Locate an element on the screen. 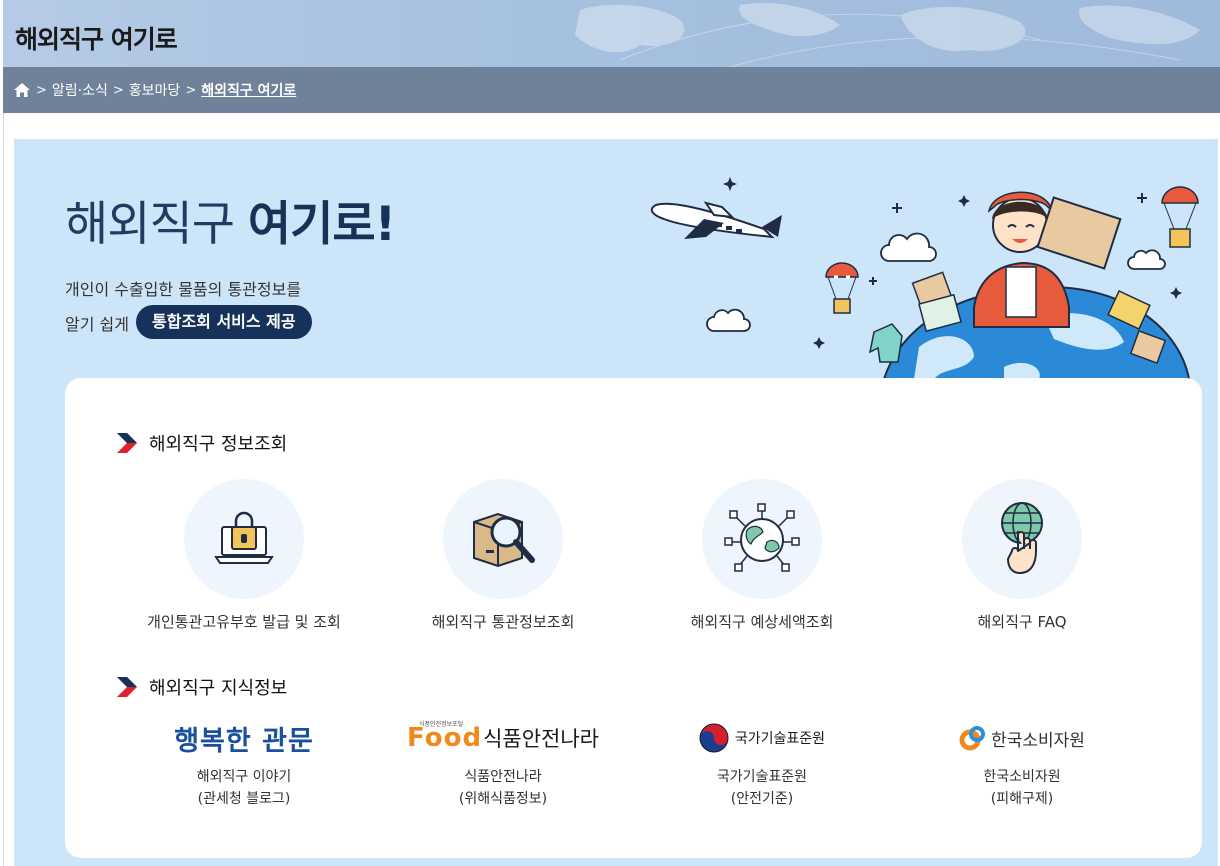  service-item-faq: 해외직구 FAQ is located at coordinates (1022, 555).